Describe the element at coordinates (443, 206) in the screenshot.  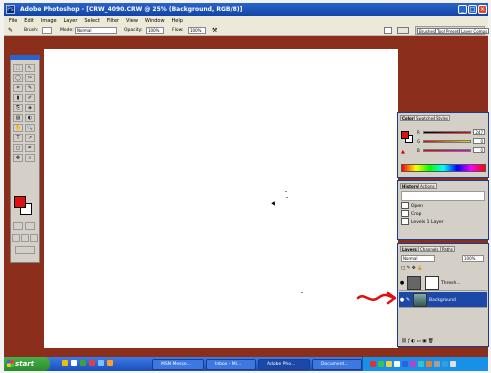
I see `history-item-open: Open` at that location.